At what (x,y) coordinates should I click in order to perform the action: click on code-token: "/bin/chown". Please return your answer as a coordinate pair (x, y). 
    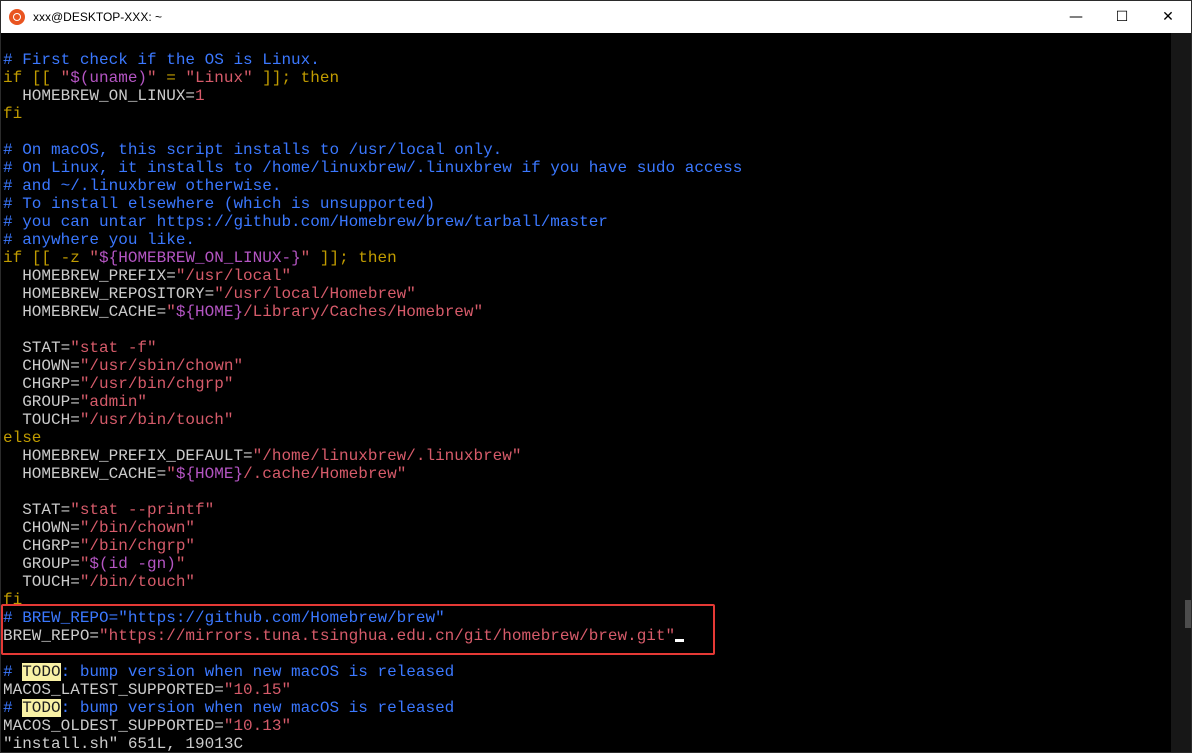
    Looking at the image, I should click on (137, 528).